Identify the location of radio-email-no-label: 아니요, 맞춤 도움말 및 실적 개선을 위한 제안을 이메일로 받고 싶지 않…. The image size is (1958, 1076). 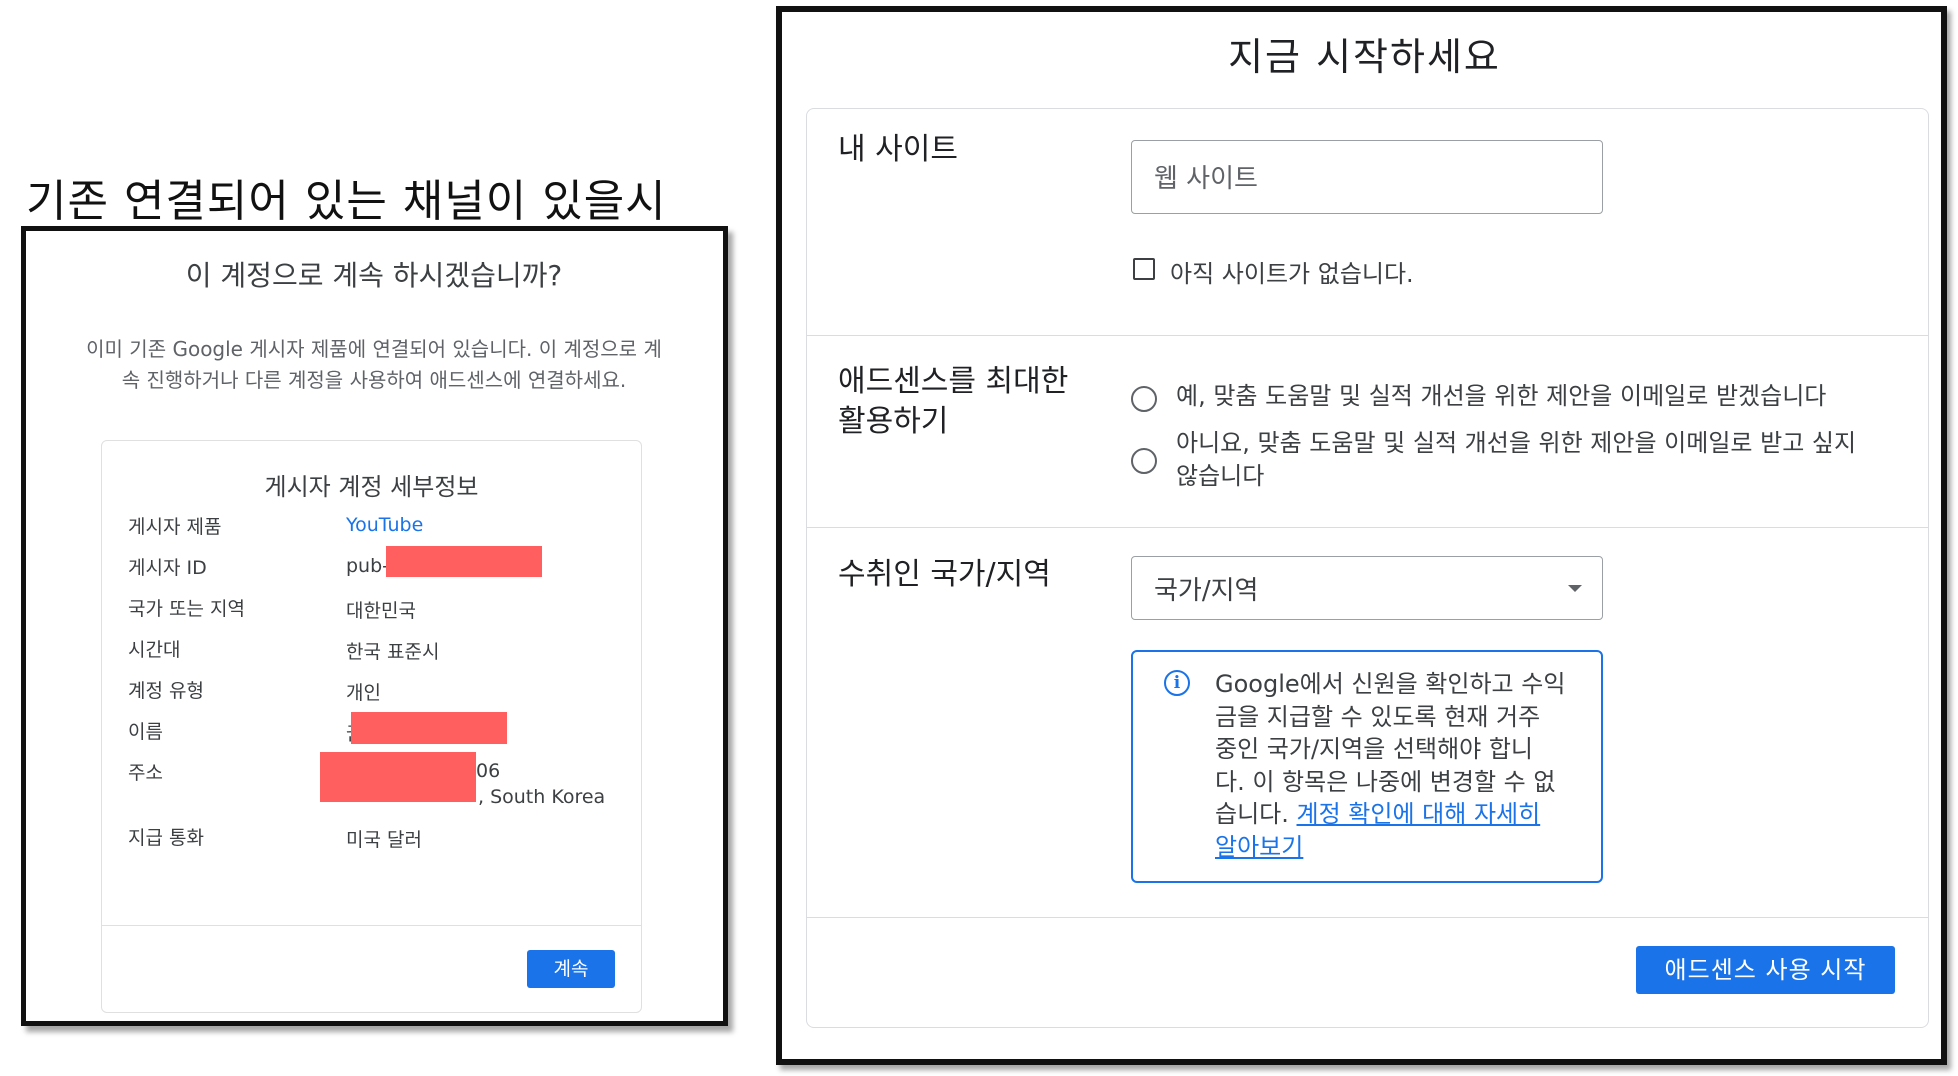
(1516, 460).